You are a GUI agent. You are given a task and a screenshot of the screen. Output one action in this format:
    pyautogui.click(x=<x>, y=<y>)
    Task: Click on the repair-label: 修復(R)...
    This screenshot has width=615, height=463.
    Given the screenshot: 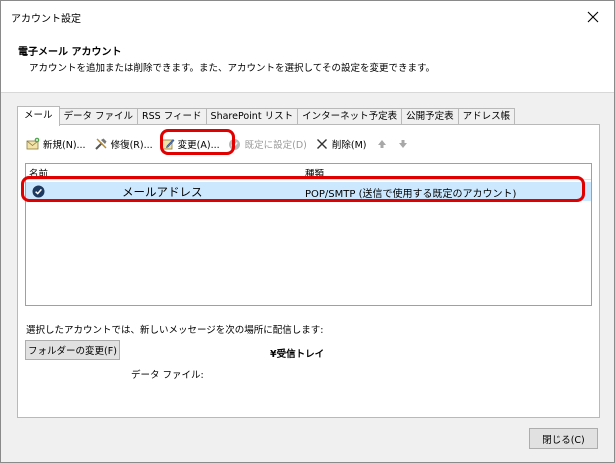 What is the action you would take?
    pyautogui.click(x=131, y=145)
    